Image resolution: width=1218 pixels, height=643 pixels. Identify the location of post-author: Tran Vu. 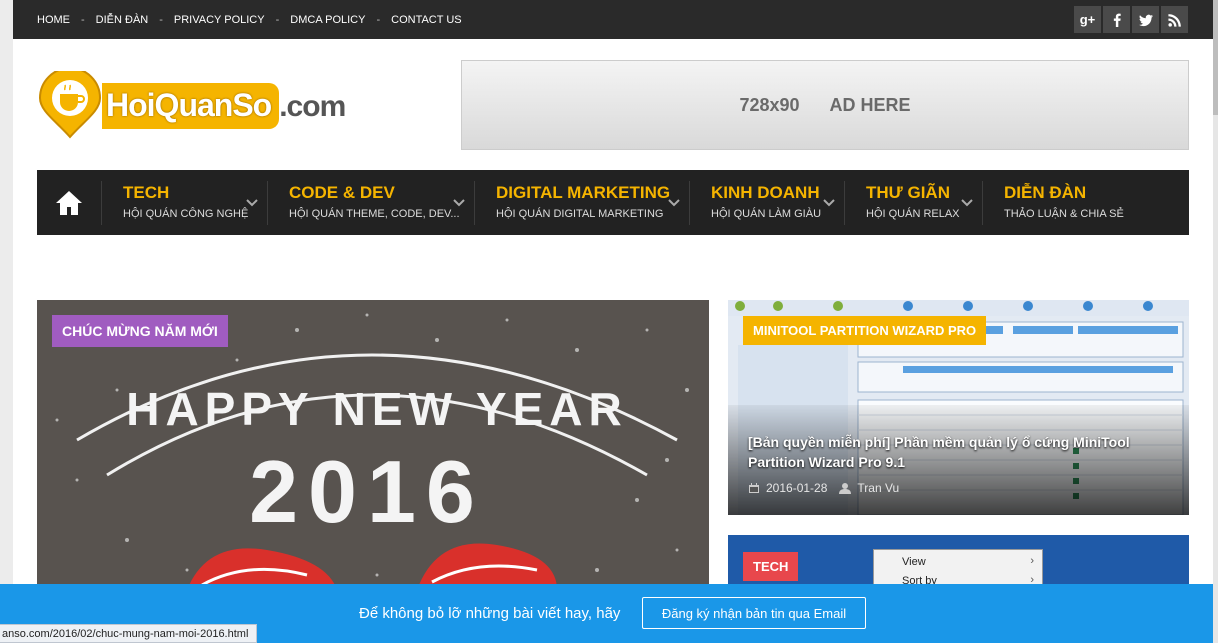
(878, 488).